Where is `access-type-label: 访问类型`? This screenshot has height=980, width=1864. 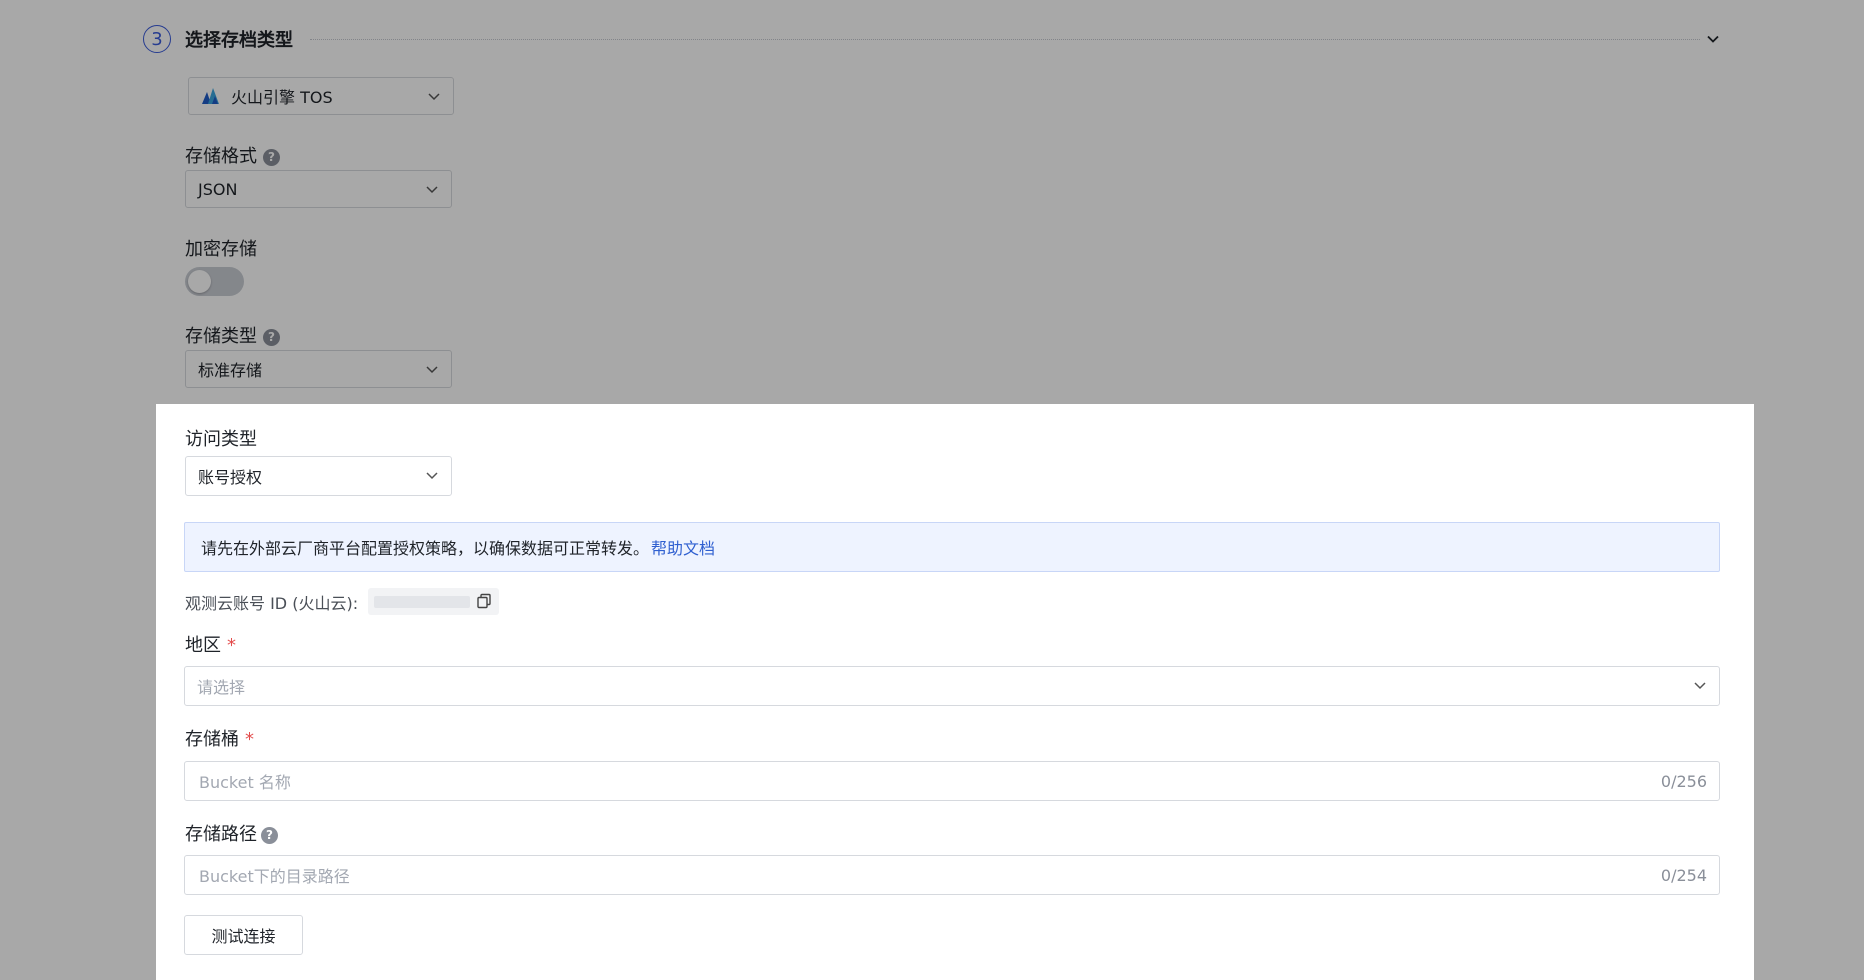
access-type-label: 访问类型 is located at coordinates (221, 439).